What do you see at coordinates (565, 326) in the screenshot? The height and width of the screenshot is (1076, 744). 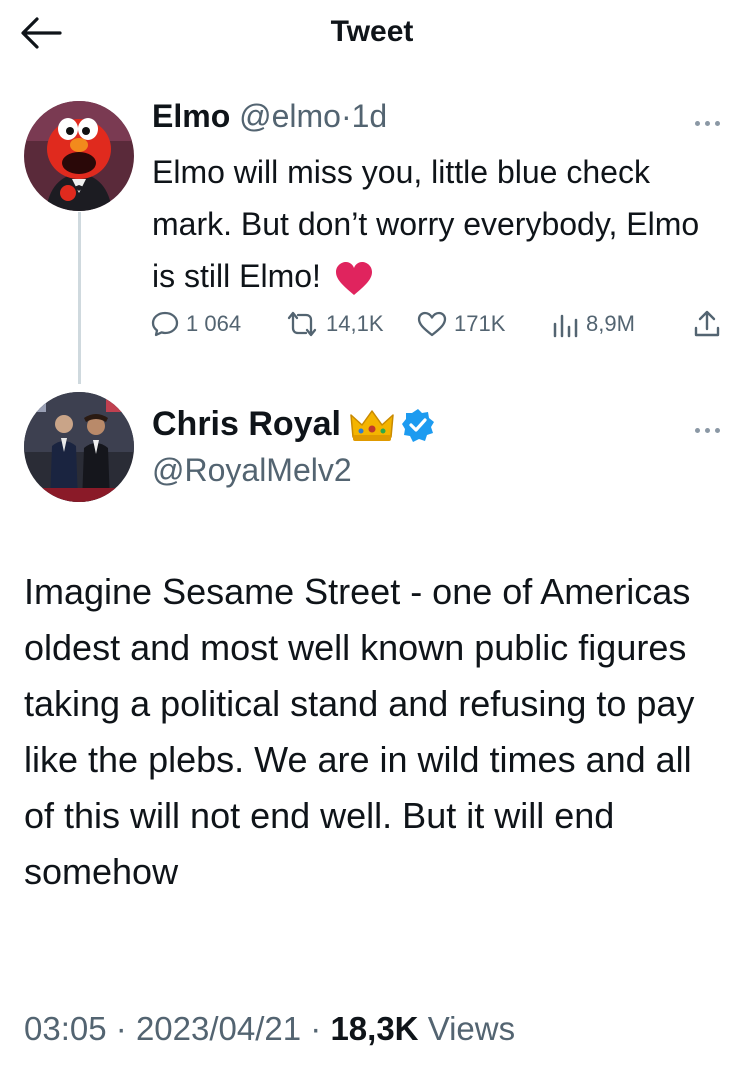 I see `views-chart-icon` at bounding box center [565, 326].